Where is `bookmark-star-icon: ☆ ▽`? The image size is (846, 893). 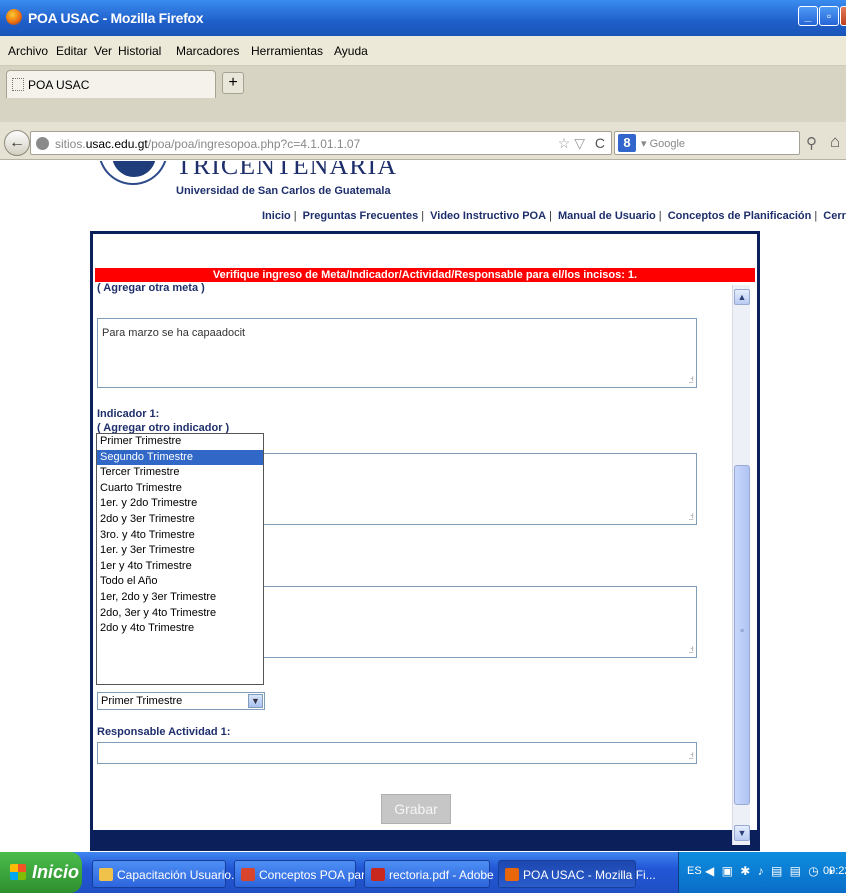 bookmark-star-icon: ☆ ▽ is located at coordinates (571, 143).